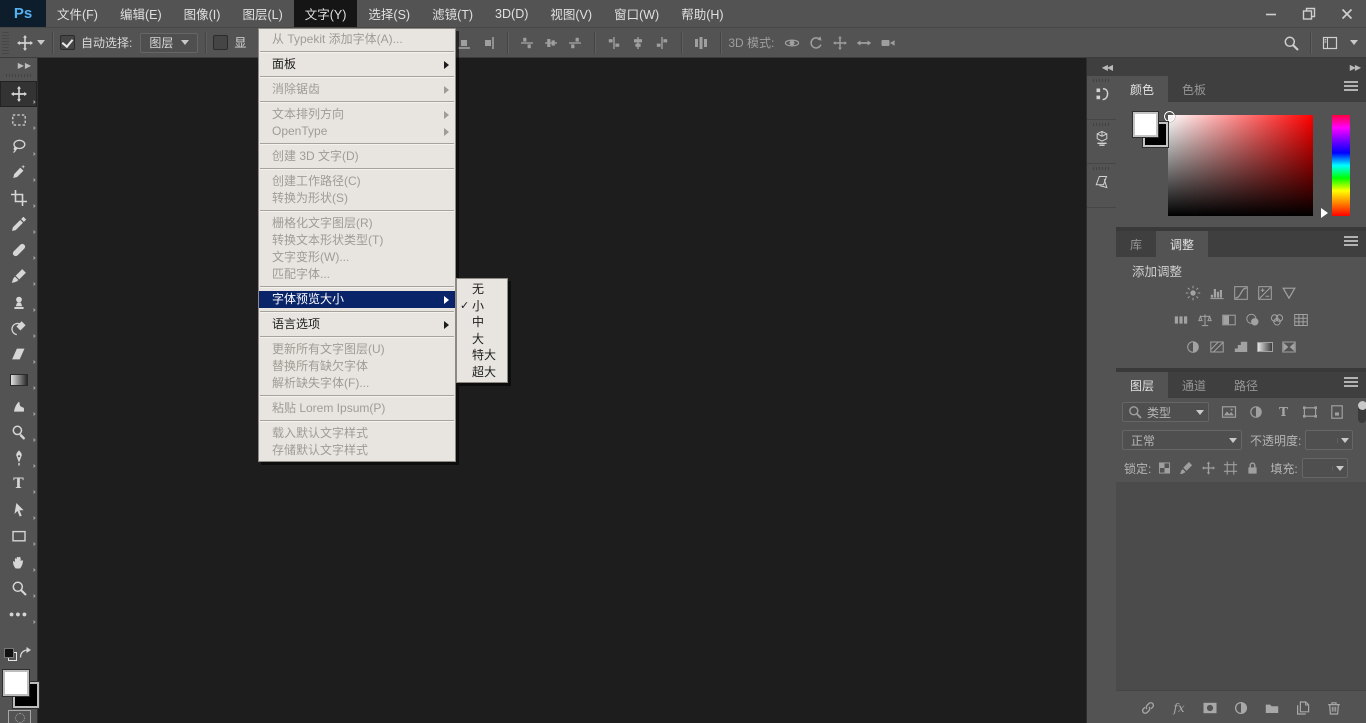 The height and width of the screenshot is (723, 1366). Describe the element at coordinates (18, 458) in the screenshot. I see `pen-tool` at that location.